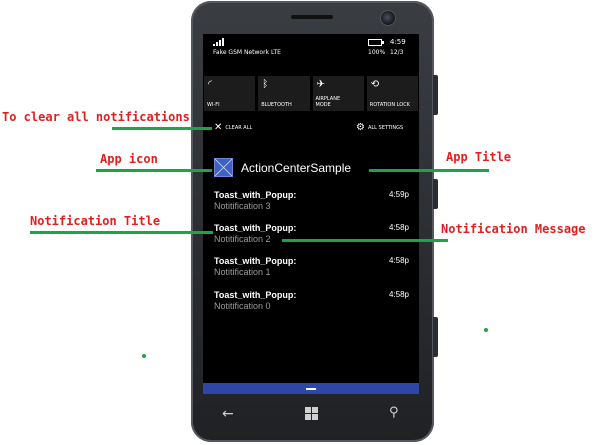 The height and width of the screenshot is (445, 600). What do you see at coordinates (312, 17) in the screenshot?
I see `speaker-grille` at bounding box center [312, 17].